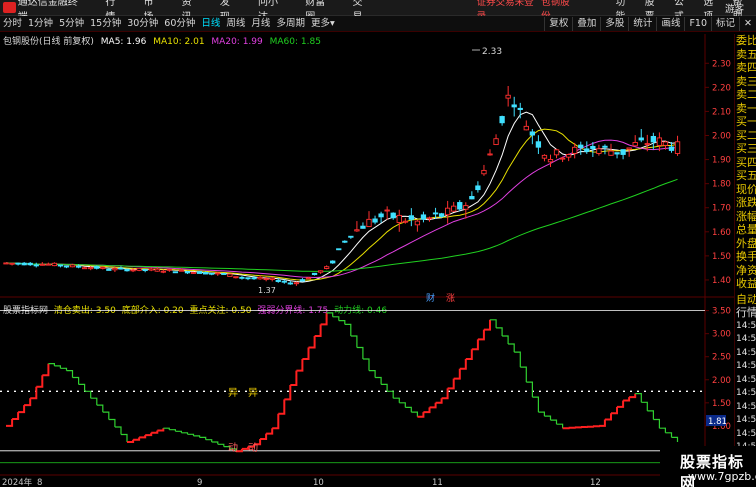 This screenshot has height=487, width=756. I want to click on high-price-label: 2.33, so click(492, 52).